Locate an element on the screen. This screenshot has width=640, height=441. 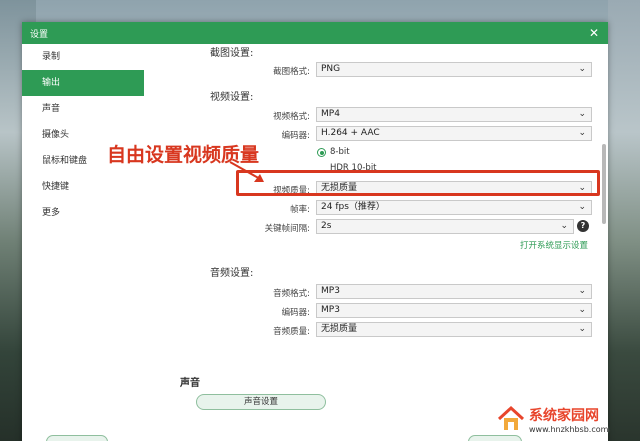
audio-encoder-select: MP3 ⌄ is located at coordinates (454, 310).